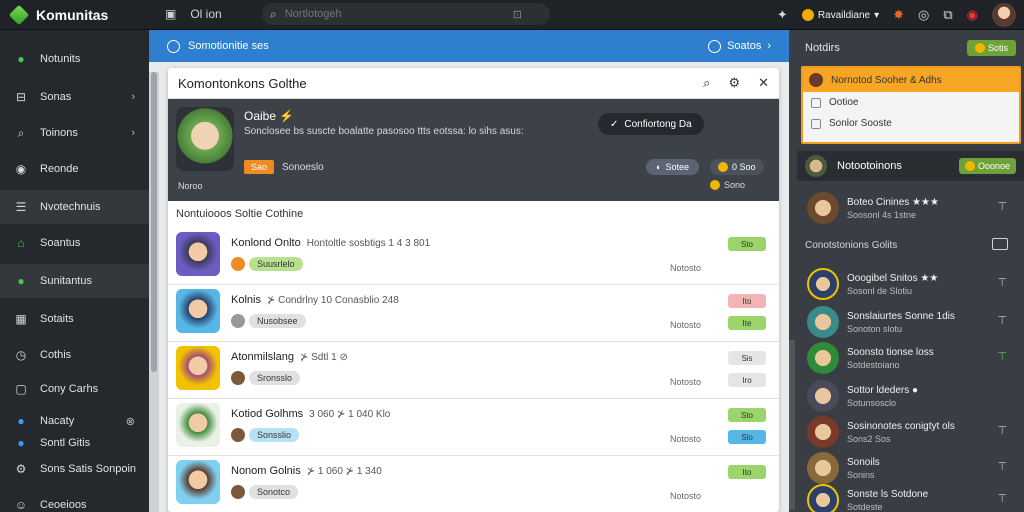 This screenshot has height=512, width=1024. What do you see at coordinates (65, 443) in the screenshot?
I see `sidebar-item-label: Sontl Gitis` at bounding box center [65, 443].